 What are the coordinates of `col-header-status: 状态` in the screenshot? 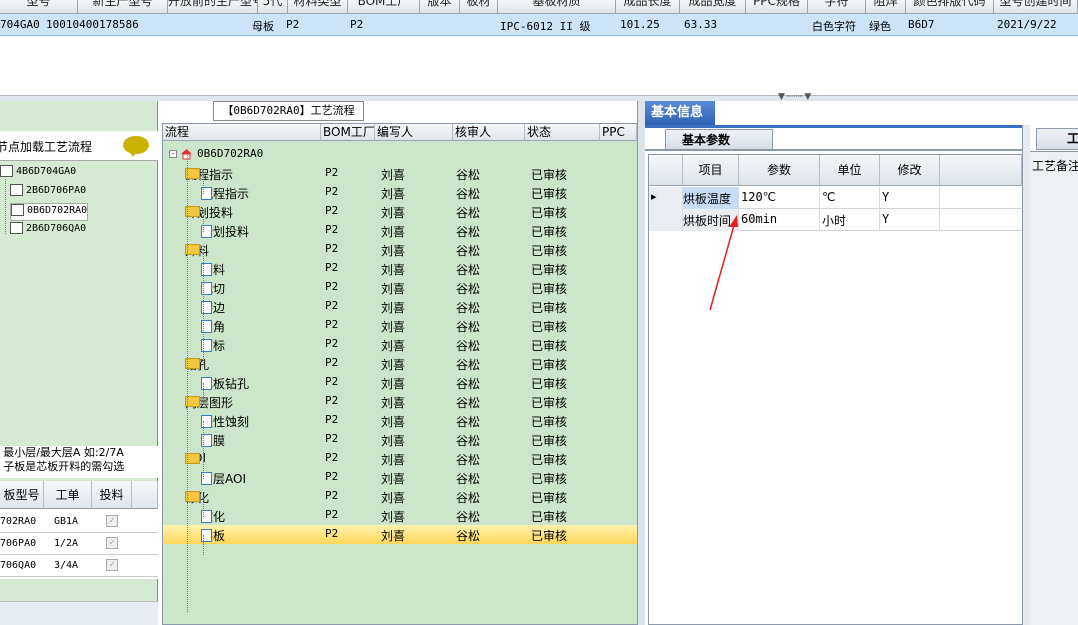 It's located at (562, 132).